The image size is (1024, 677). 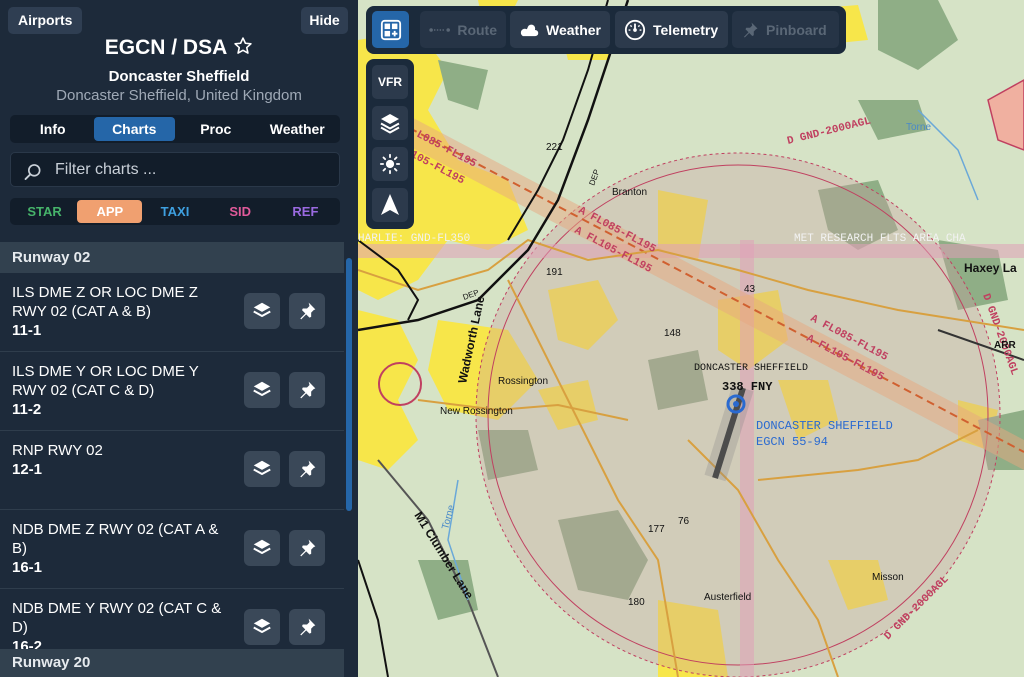 What do you see at coordinates (747, 387) in the screenshot?
I see `beacon-id-label: 338 FNY` at bounding box center [747, 387].